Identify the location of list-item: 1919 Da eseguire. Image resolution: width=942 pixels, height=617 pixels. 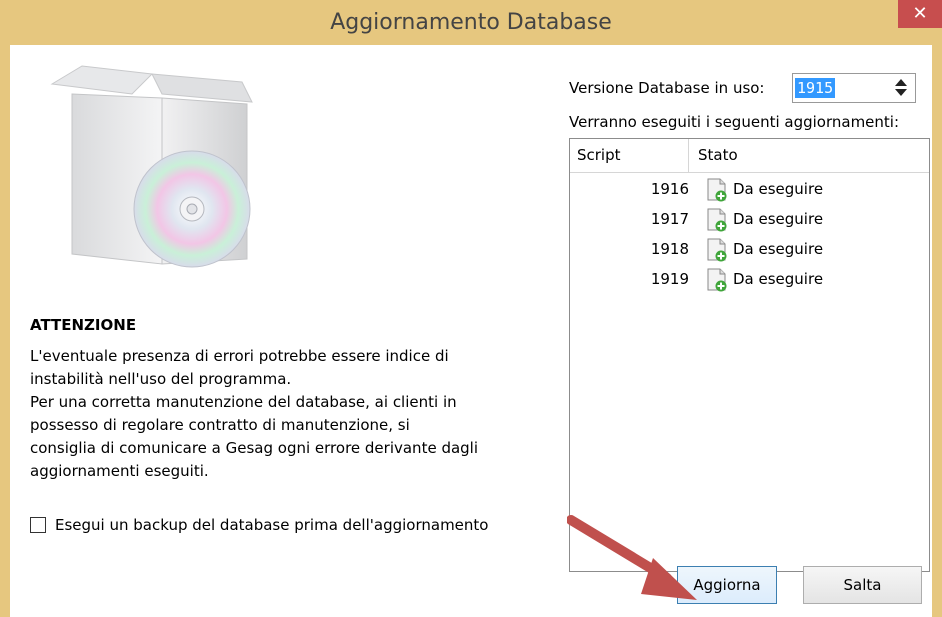
(749, 280).